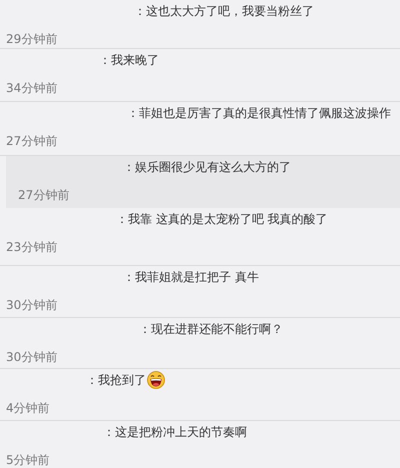 This screenshot has width=400, height=468. Describe the element at coordinates (28, 460) in the screenshot. I see `comment-time: 5分钟前` at that location.